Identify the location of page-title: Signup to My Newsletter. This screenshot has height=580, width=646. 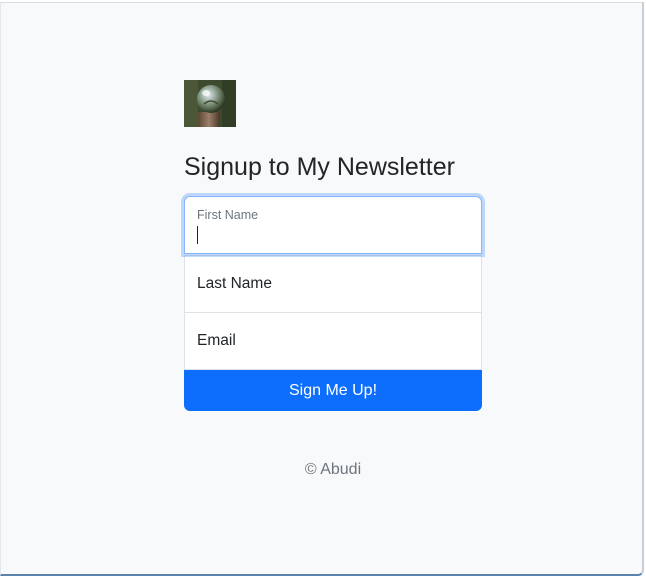
(319, 167).